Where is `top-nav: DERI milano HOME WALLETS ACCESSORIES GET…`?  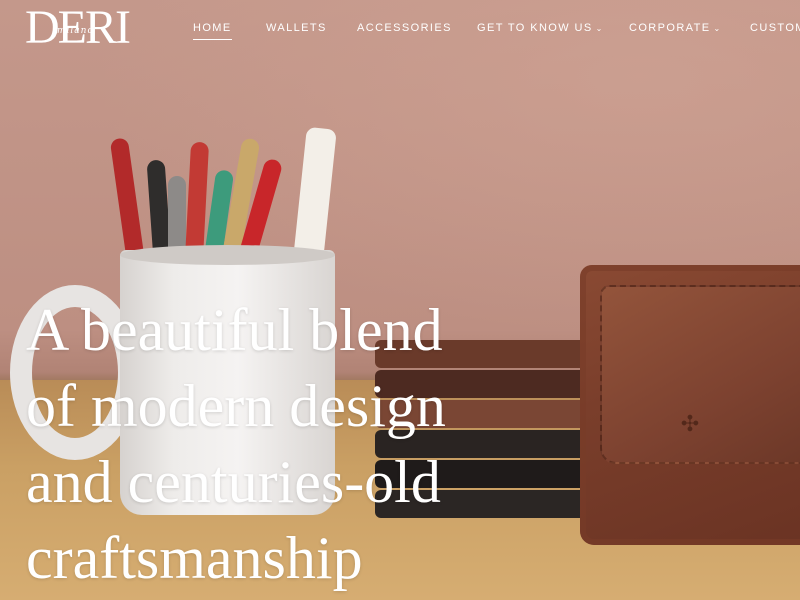
top-nav: DERI milano HOME WALLETS ACCESSORIES GET… is located at coordinates (400, 28).